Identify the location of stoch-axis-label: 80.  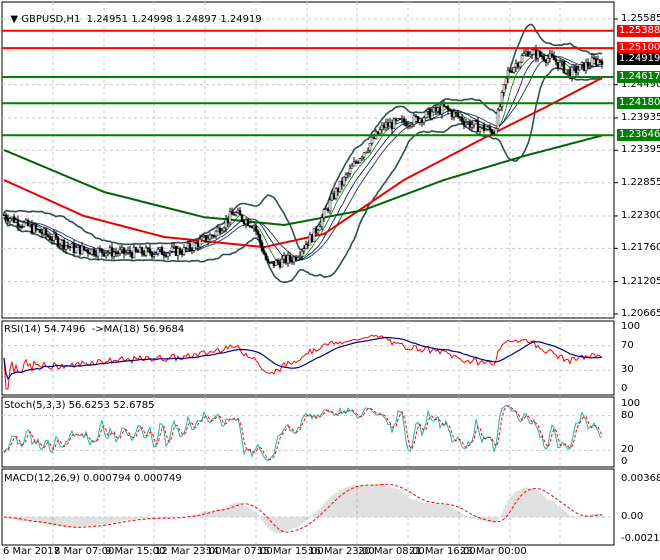
(627, 415).